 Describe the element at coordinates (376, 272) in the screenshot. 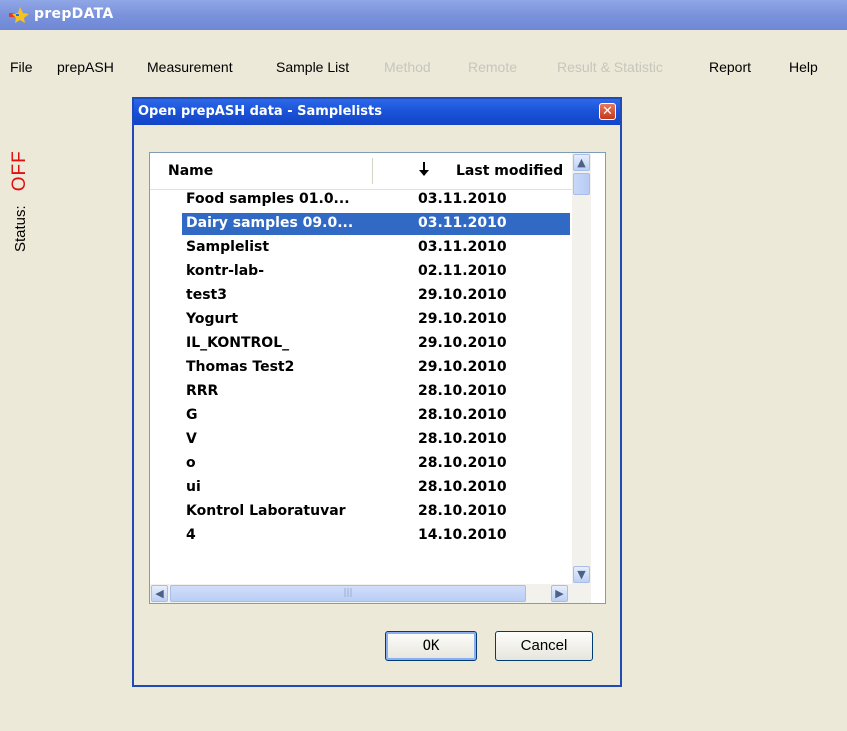

I see `table-row: kontr-lab- 02.11.2010` at that location.